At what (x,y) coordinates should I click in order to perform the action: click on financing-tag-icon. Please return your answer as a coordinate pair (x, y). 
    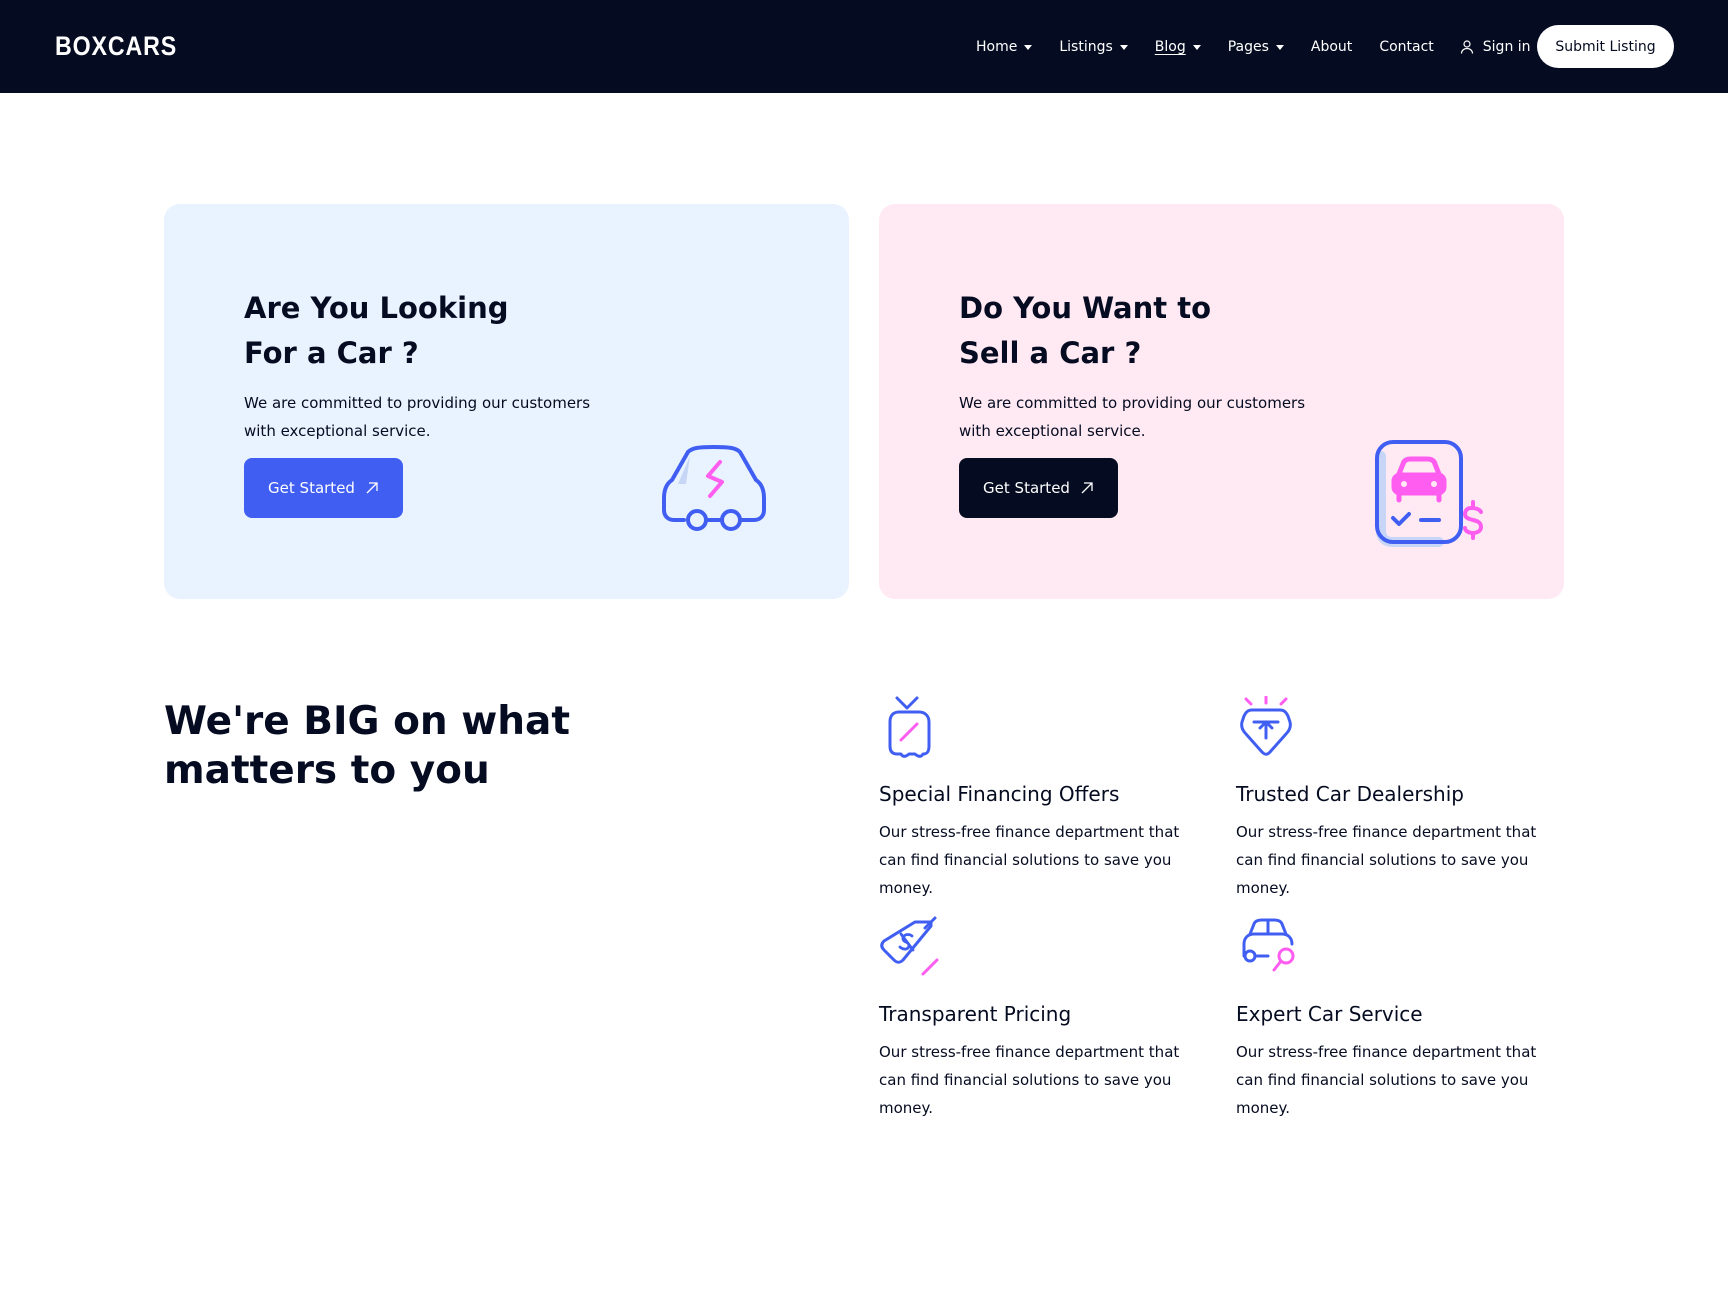
    Looking at the image, I should click on (909, 727).